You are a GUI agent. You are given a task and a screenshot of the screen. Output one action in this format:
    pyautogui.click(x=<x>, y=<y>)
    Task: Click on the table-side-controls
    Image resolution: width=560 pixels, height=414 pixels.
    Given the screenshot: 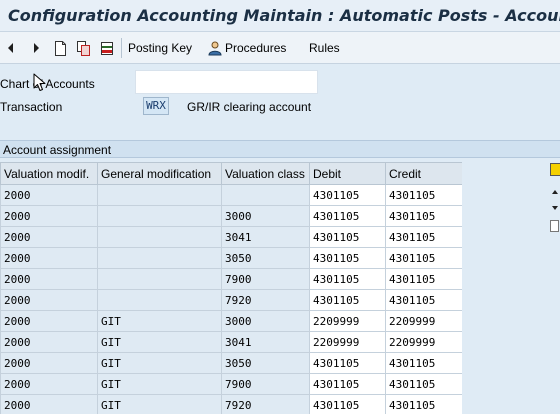 What is the action you would take?
    pyautogui.click(x=552, y=287)
    